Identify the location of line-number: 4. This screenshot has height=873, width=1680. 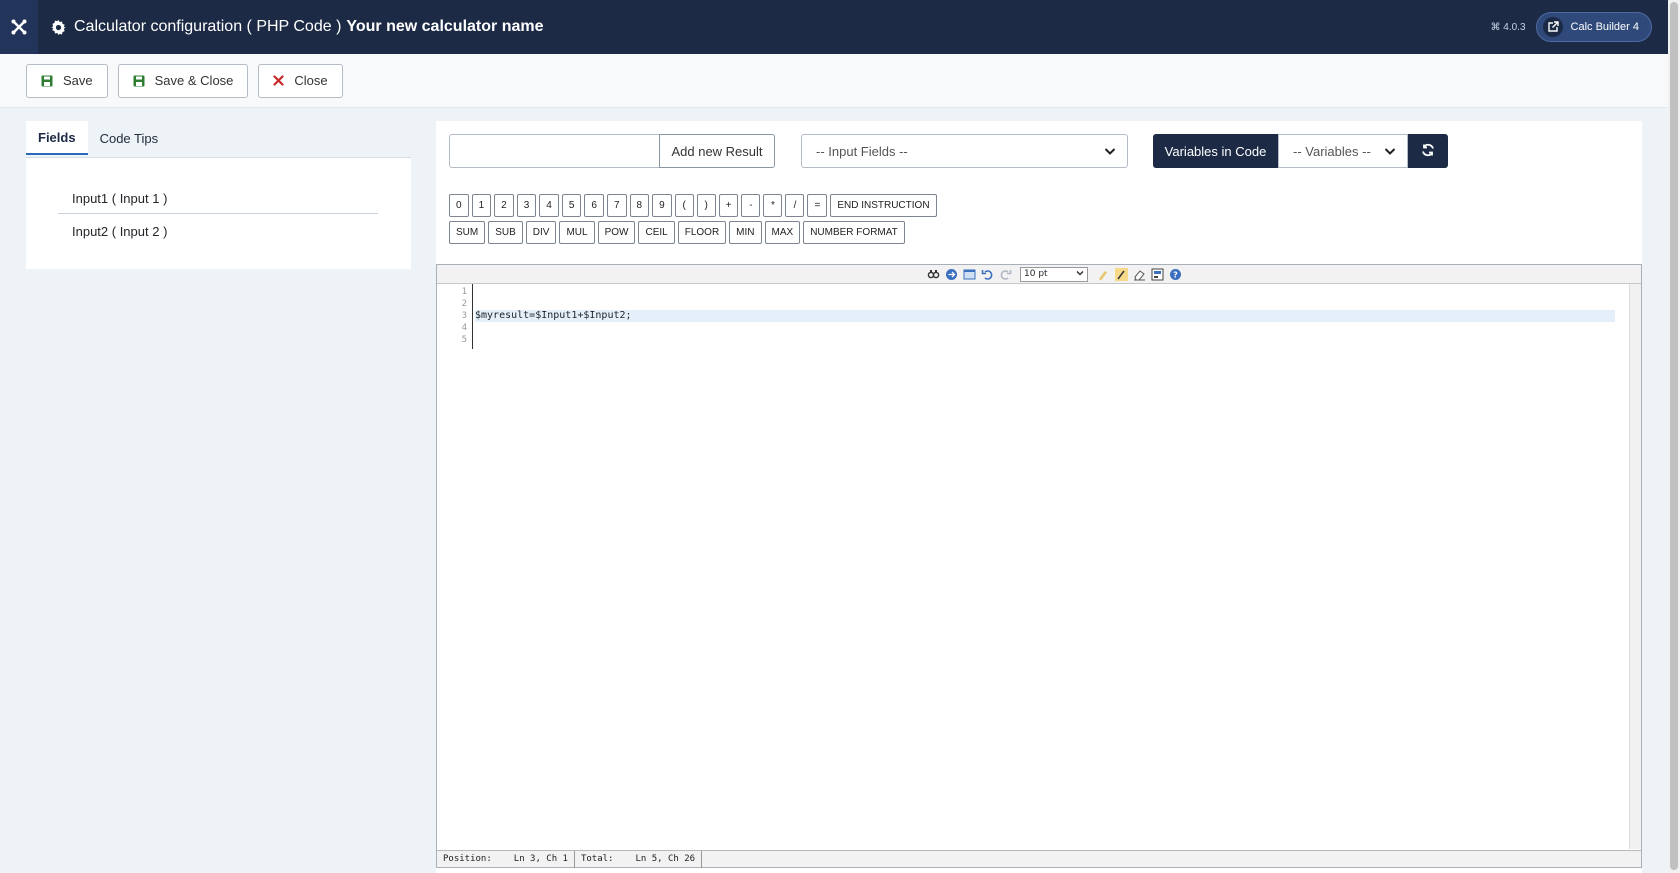
(464, 328).